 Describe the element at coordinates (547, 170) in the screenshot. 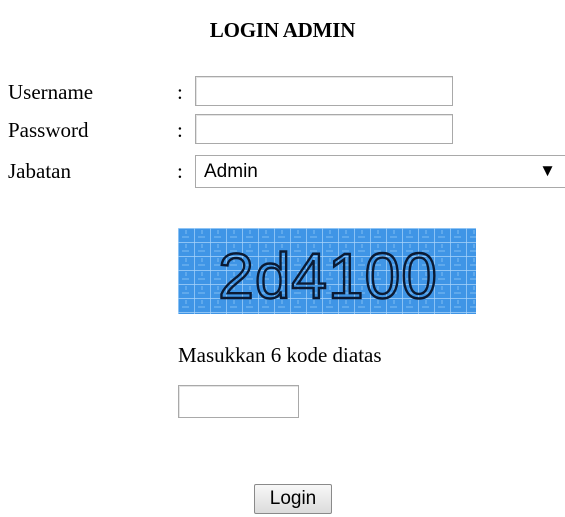

I see `dropdown-arrow-icon: ▼` at that location.